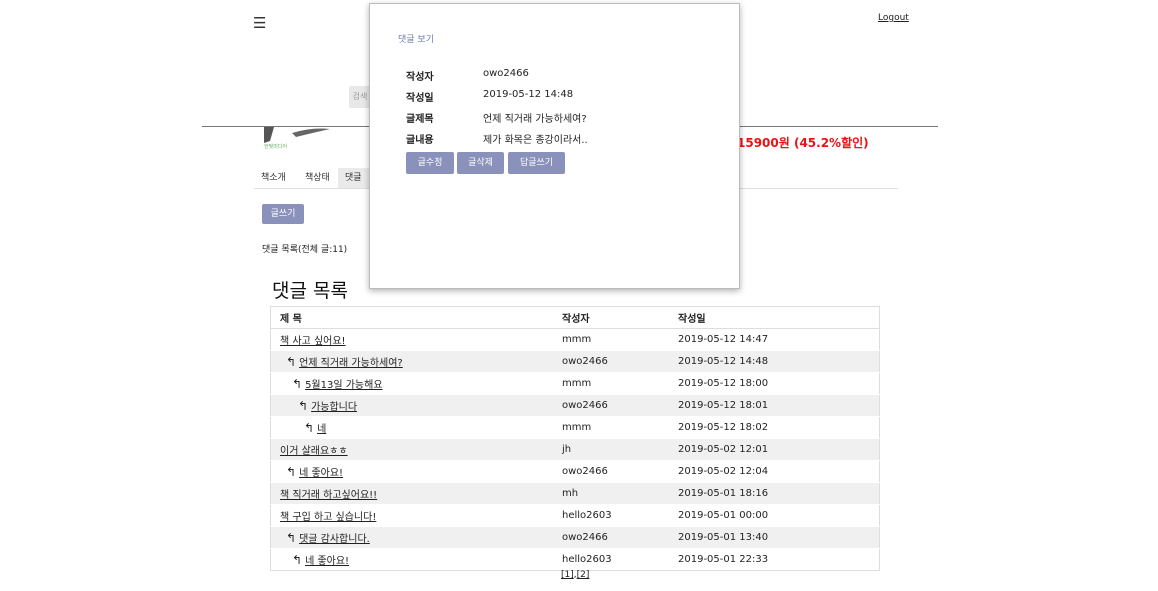  I want to click on table-row: ↰ 언제 직거래 가능하세여? owo2466 2019-05-12 14:48, so click(575, 361).